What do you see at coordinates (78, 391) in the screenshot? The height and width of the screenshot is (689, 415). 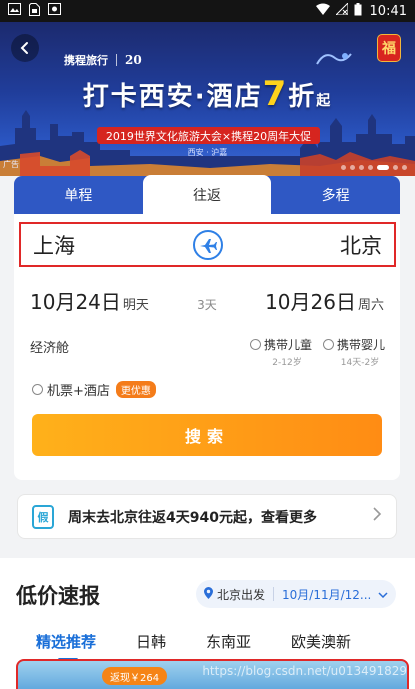 I see `flight-hotel-label: 机票+酒店` at bounding box center [78, 391].